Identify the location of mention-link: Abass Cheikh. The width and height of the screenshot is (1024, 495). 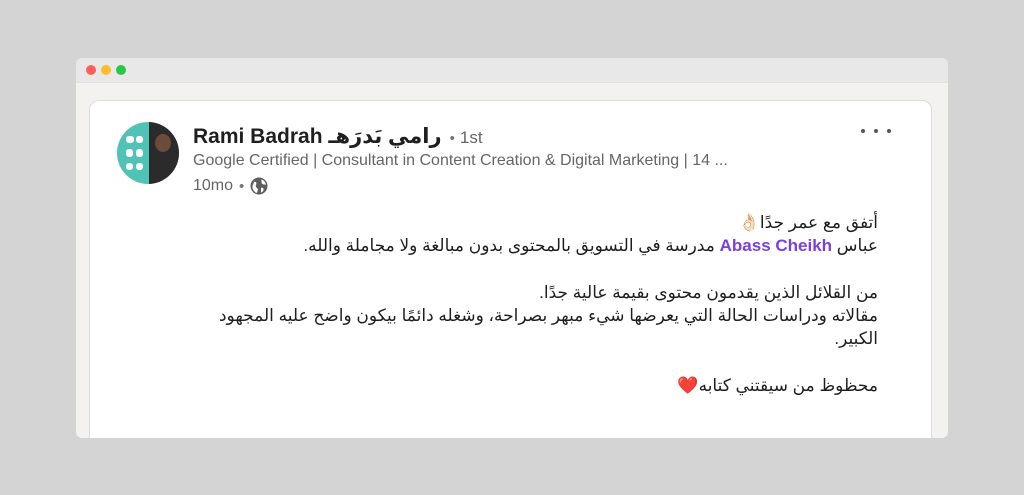
(776, 245).